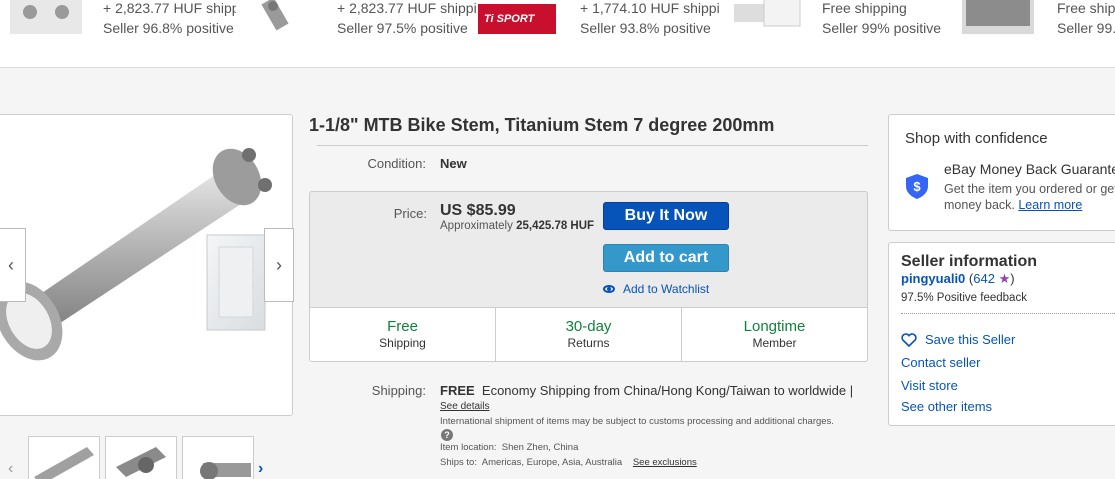  What do you see at coordinates (402, 343) in the screenshot?
I see `feature-small: Shipping` at bounding box center [402, 343].